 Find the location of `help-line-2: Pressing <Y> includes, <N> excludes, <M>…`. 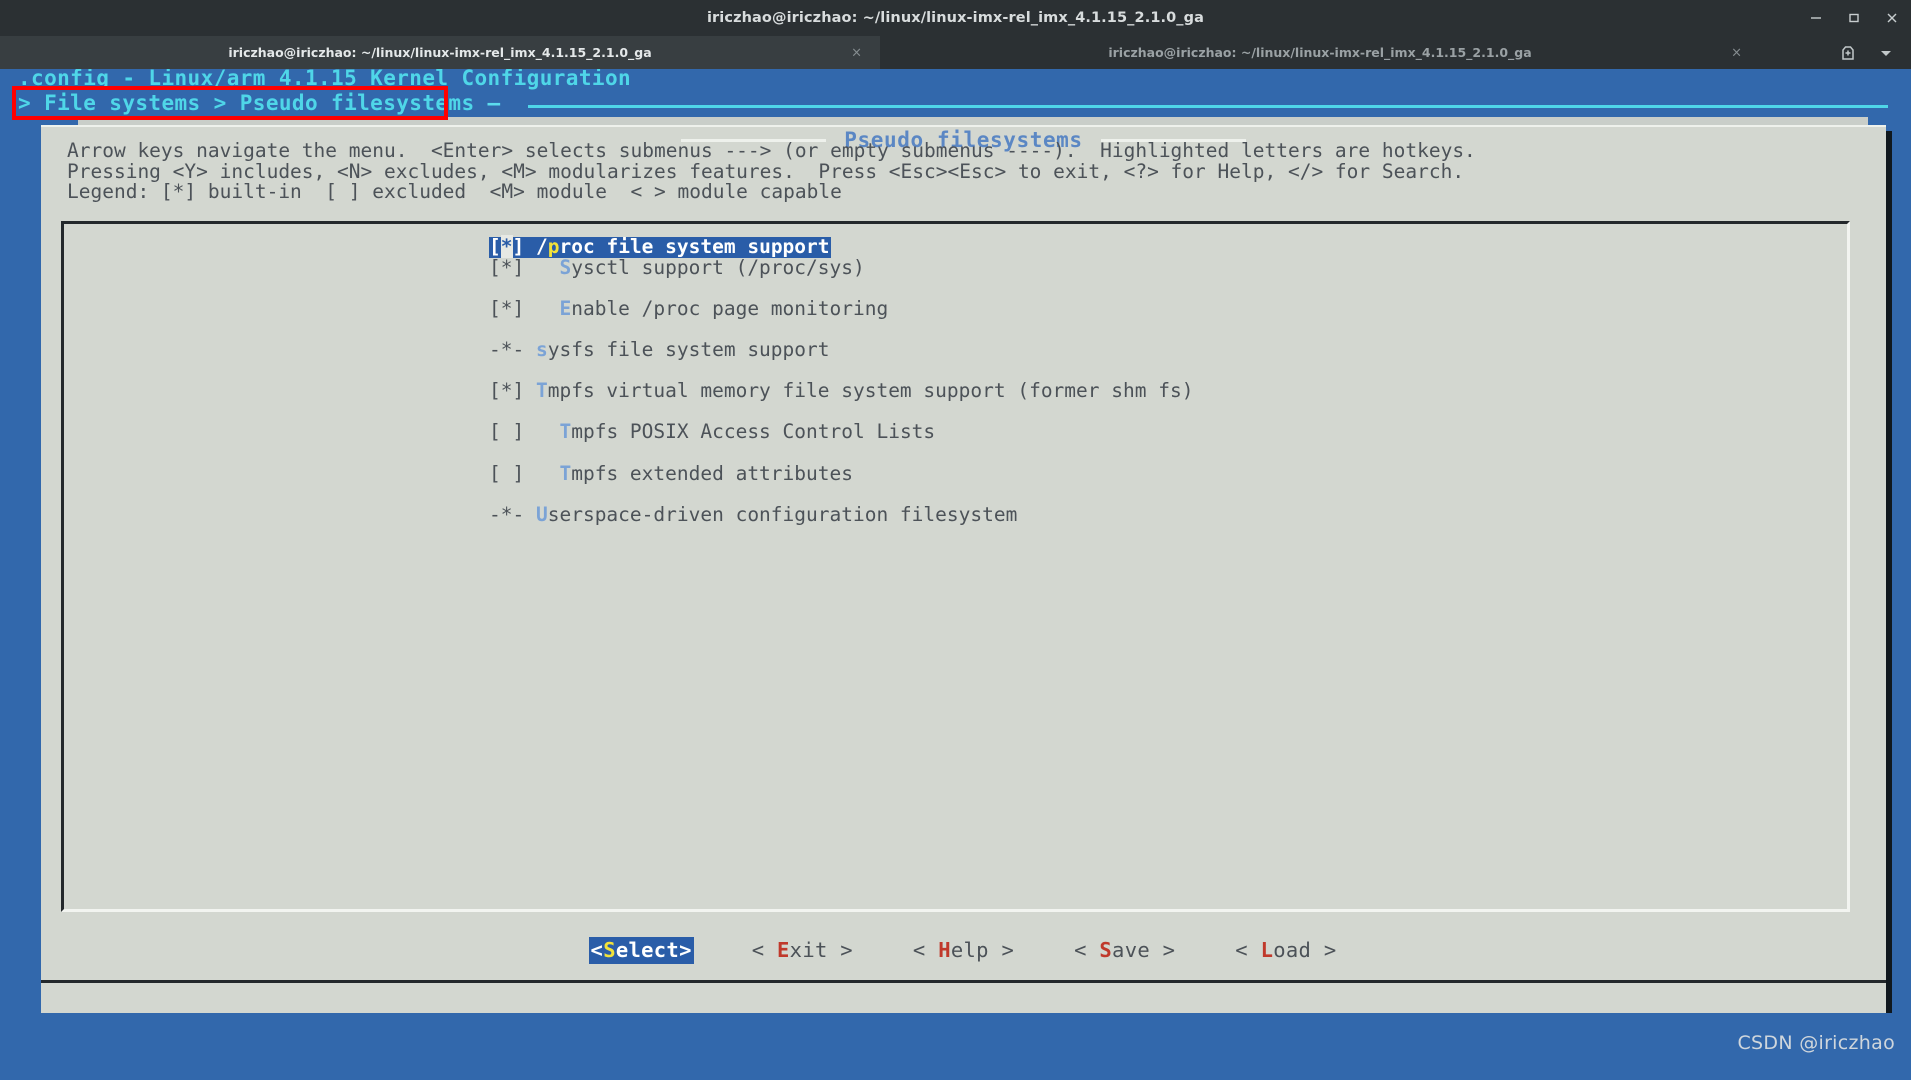

help-line-2: Pressing <Y> includes, <N> excludes, <M>… is located at coordinates (766, 171).